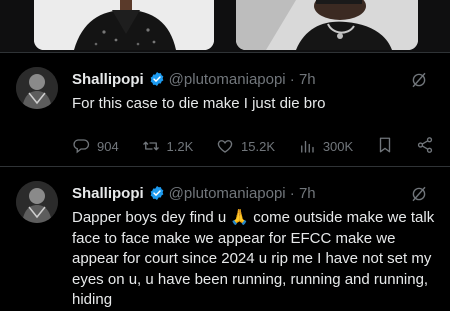  What do you see at coordinates (95, 146) in the screenshot?
I see `reply-button: 904` at bounding box center [95, 146].